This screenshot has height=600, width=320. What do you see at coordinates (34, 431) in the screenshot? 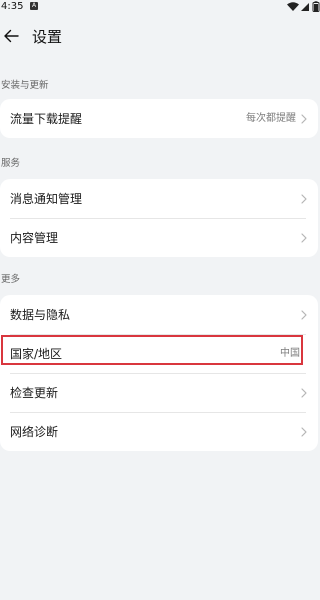
I see `row-label: 网络诊断` at bounding box center [34, 431].